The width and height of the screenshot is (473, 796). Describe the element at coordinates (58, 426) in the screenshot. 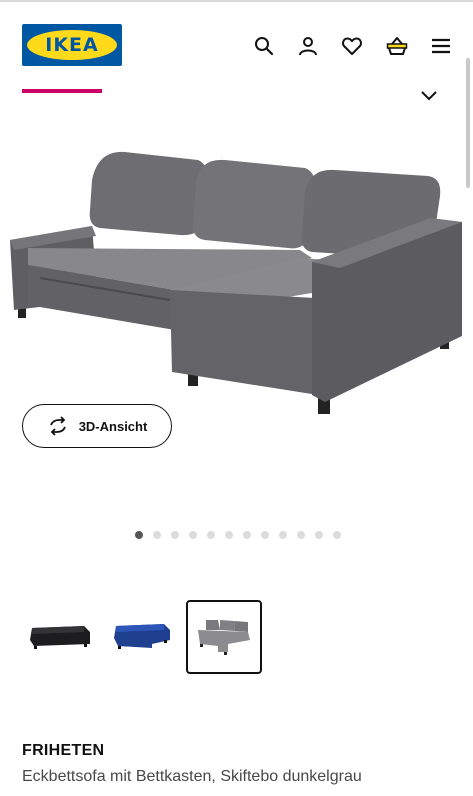

I see `rotate-3d-icon` at that location.